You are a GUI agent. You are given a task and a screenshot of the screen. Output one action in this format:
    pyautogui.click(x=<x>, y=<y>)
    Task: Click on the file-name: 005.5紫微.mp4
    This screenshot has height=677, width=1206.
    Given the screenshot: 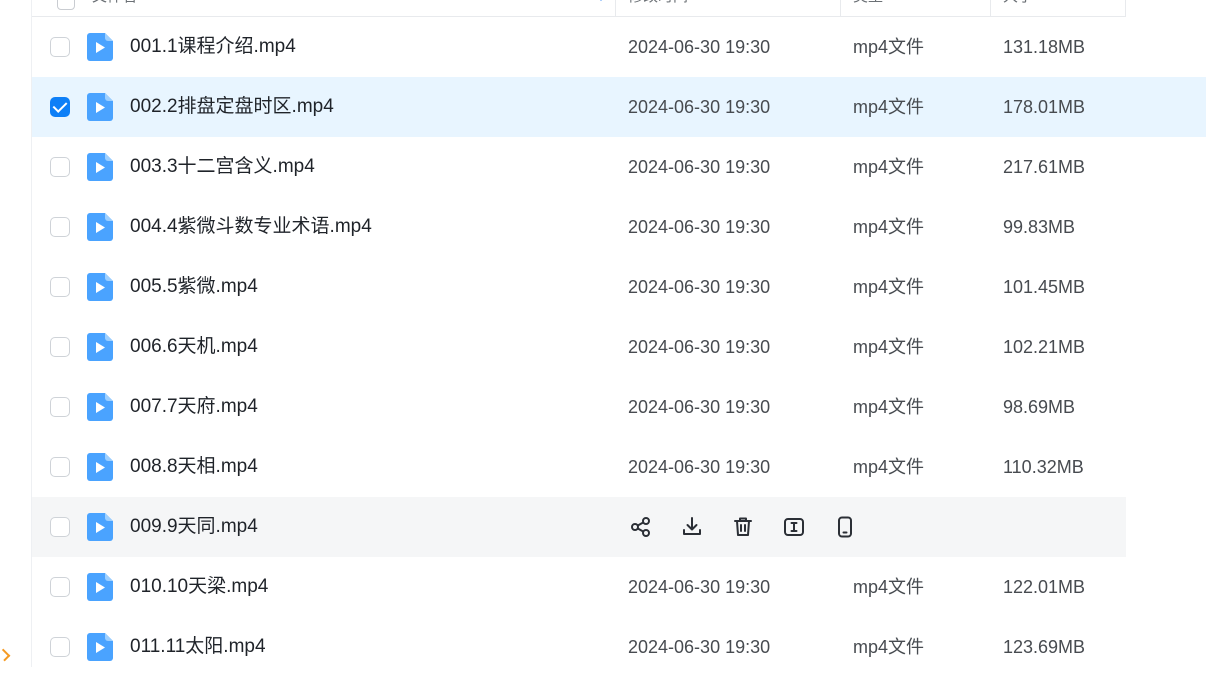 What is the action you would take?
    pyautogui.click(x=194, y=287)
    